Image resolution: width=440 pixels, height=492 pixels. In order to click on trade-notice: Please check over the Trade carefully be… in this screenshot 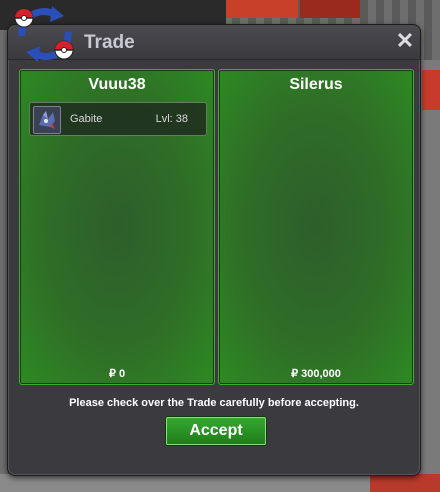, I will do `click(214, 403)`.